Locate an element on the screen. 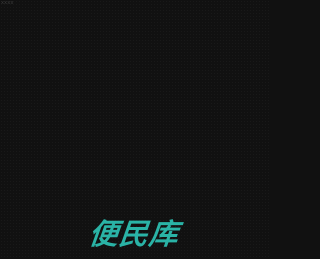 This screenshot has height=259, width=320. brand-footer: 便民库 is located at coordinates (134, 234).